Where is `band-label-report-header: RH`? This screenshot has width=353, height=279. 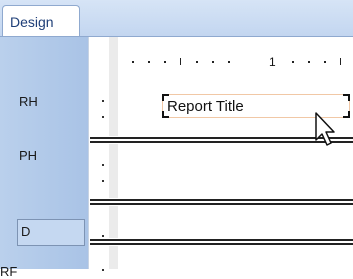 band-label-report-header: RH is located at coordinates (28, 101).